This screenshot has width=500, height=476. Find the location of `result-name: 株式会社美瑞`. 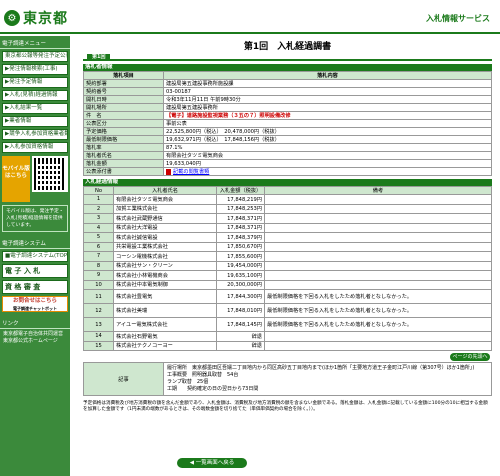

result-name: 株式会社美瑞 is located at coordinates (165, 310).